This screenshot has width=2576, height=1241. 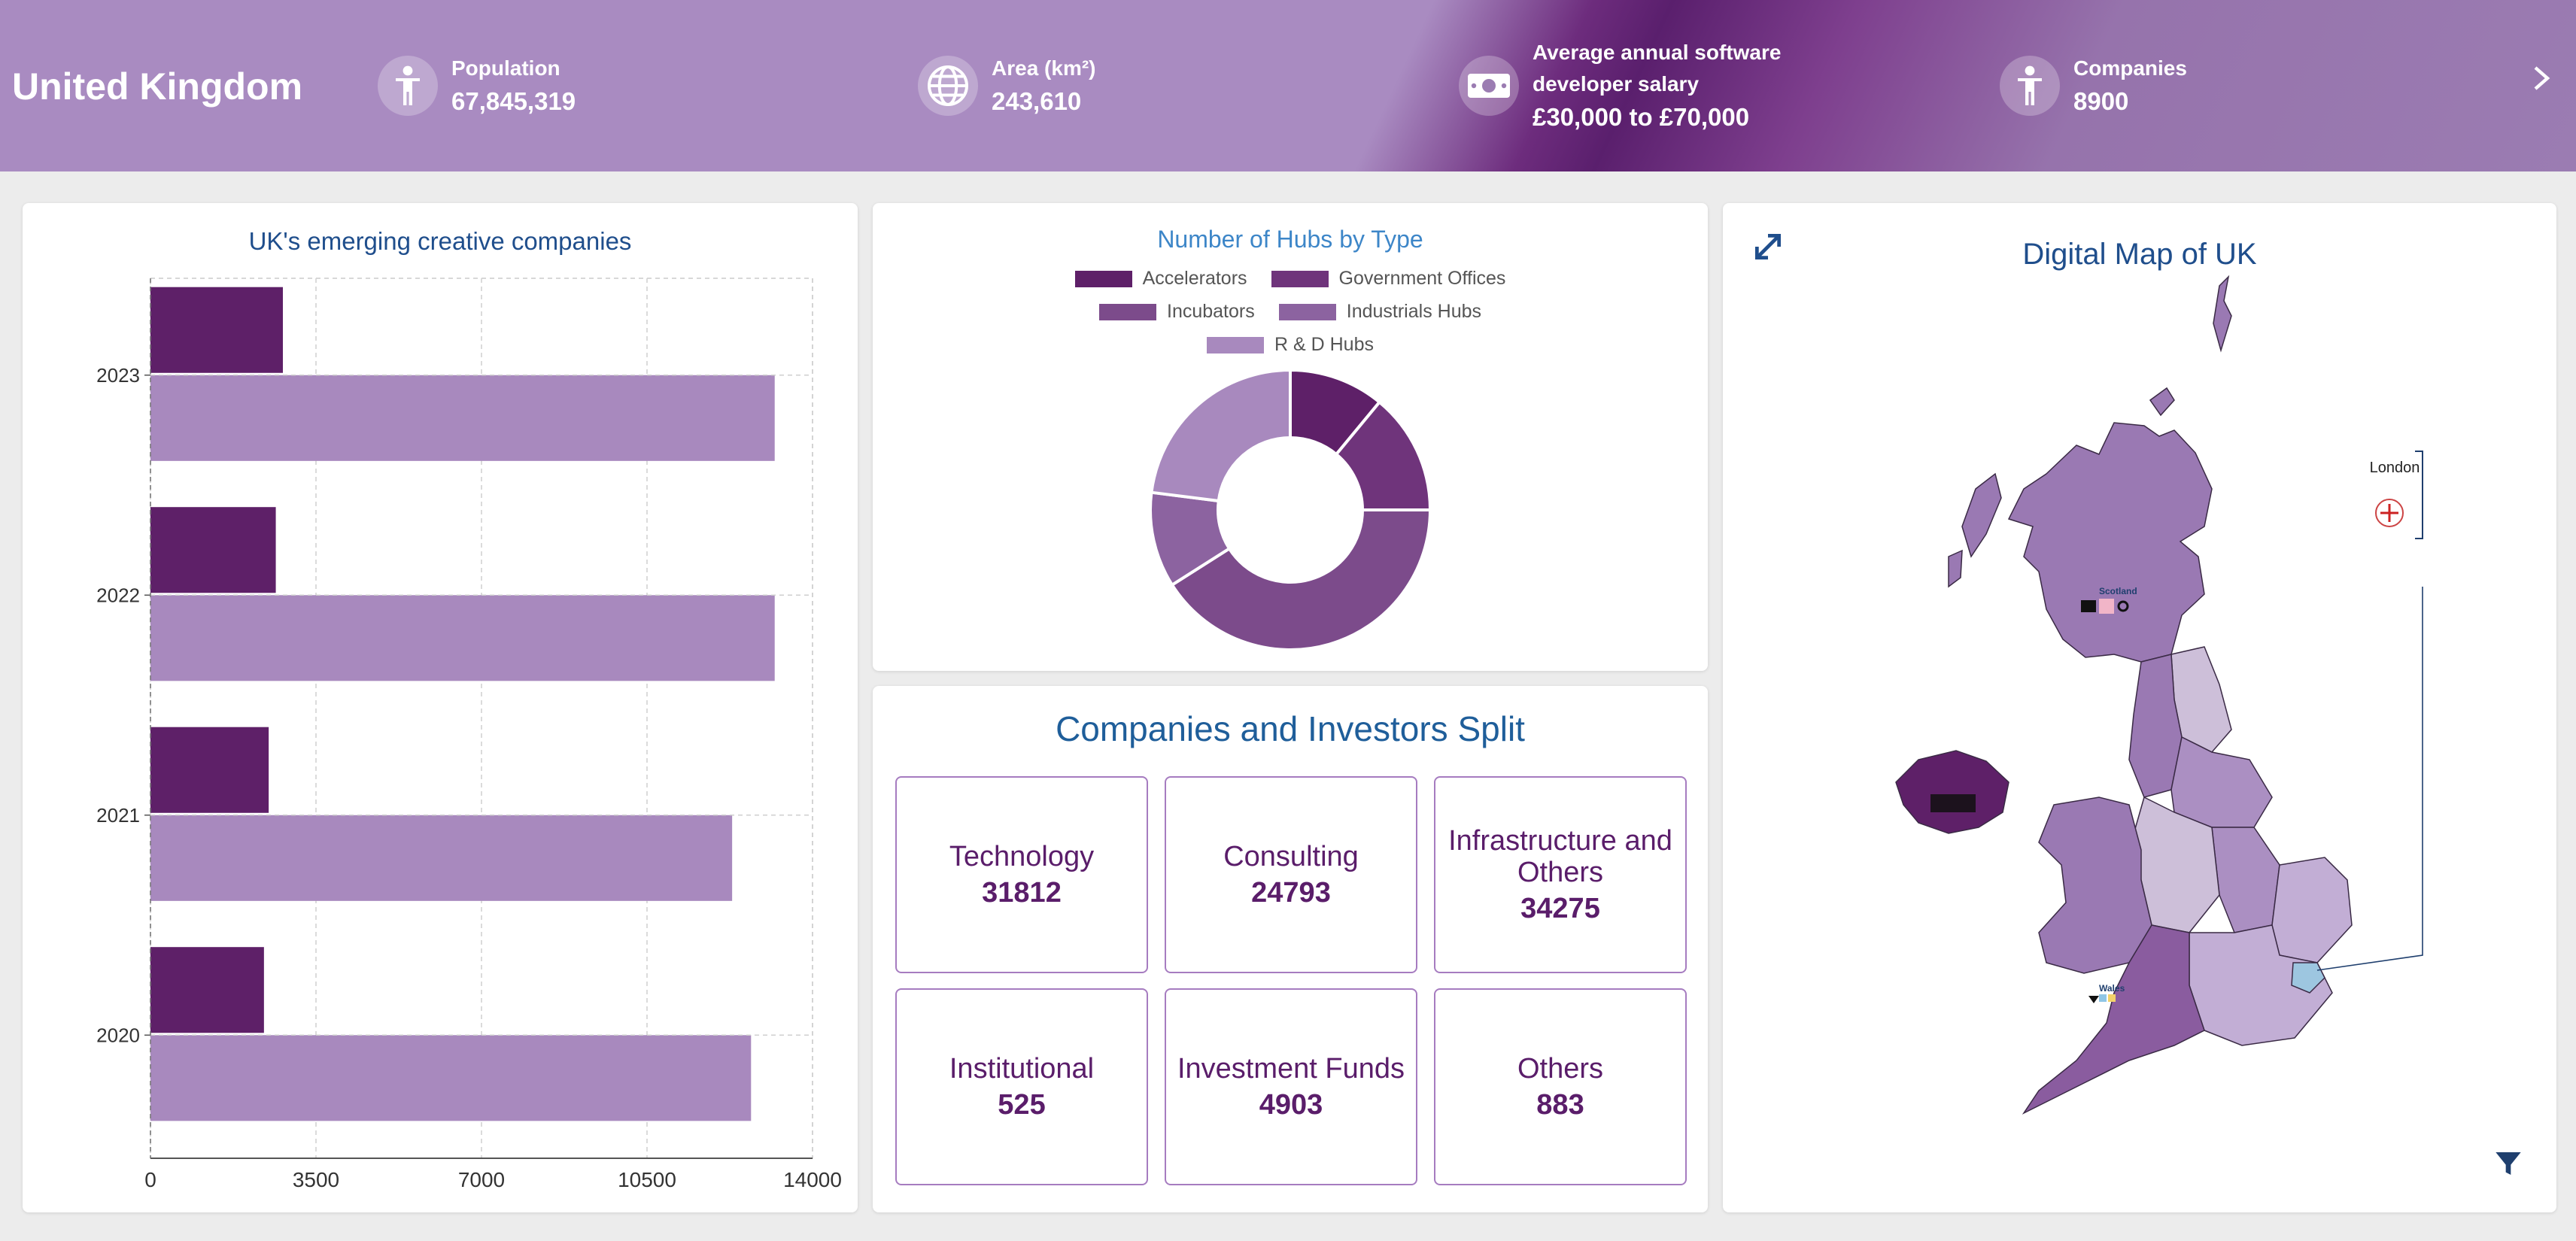 I want to click on y-tick-label: 2023, so click(x=118, y=375).